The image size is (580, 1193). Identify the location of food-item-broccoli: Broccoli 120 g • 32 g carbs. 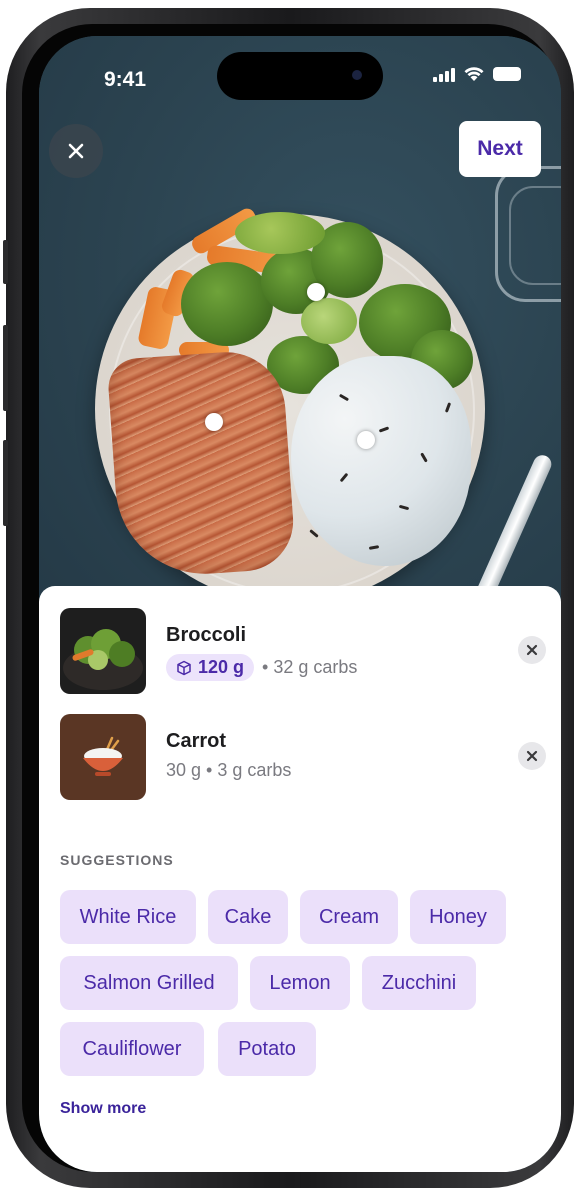
(303, 651).